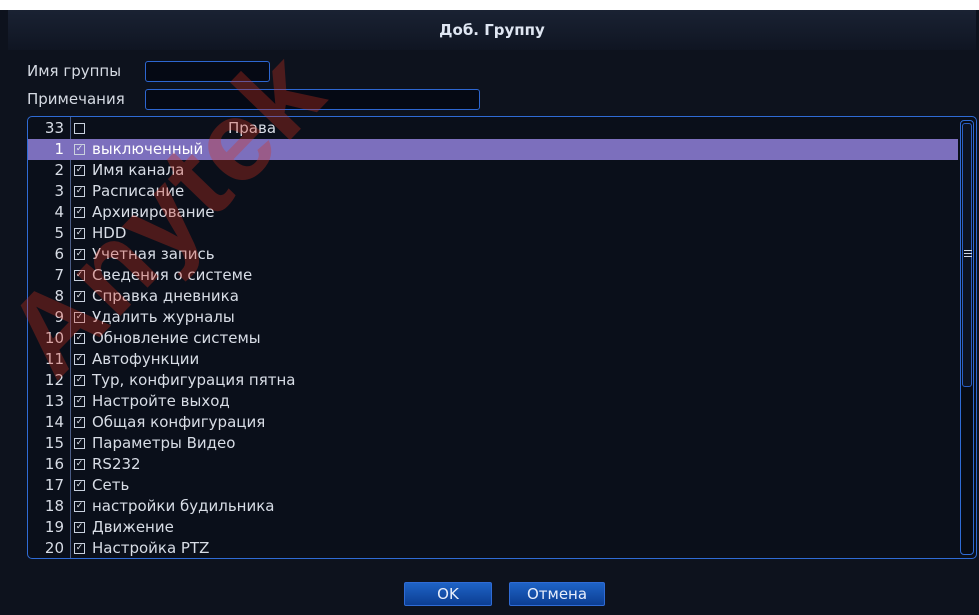 Image resolution: width=979 pixels, height=615 pixels. I want to click on row-label: Сеть, so click(111, 485).